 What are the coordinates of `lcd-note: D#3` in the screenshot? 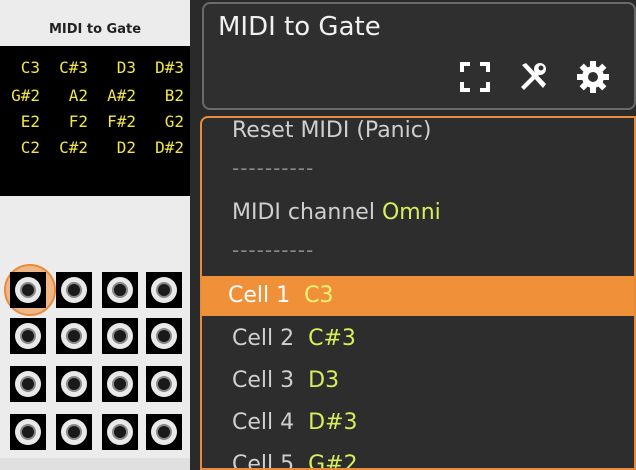 It's located at (169, 67).